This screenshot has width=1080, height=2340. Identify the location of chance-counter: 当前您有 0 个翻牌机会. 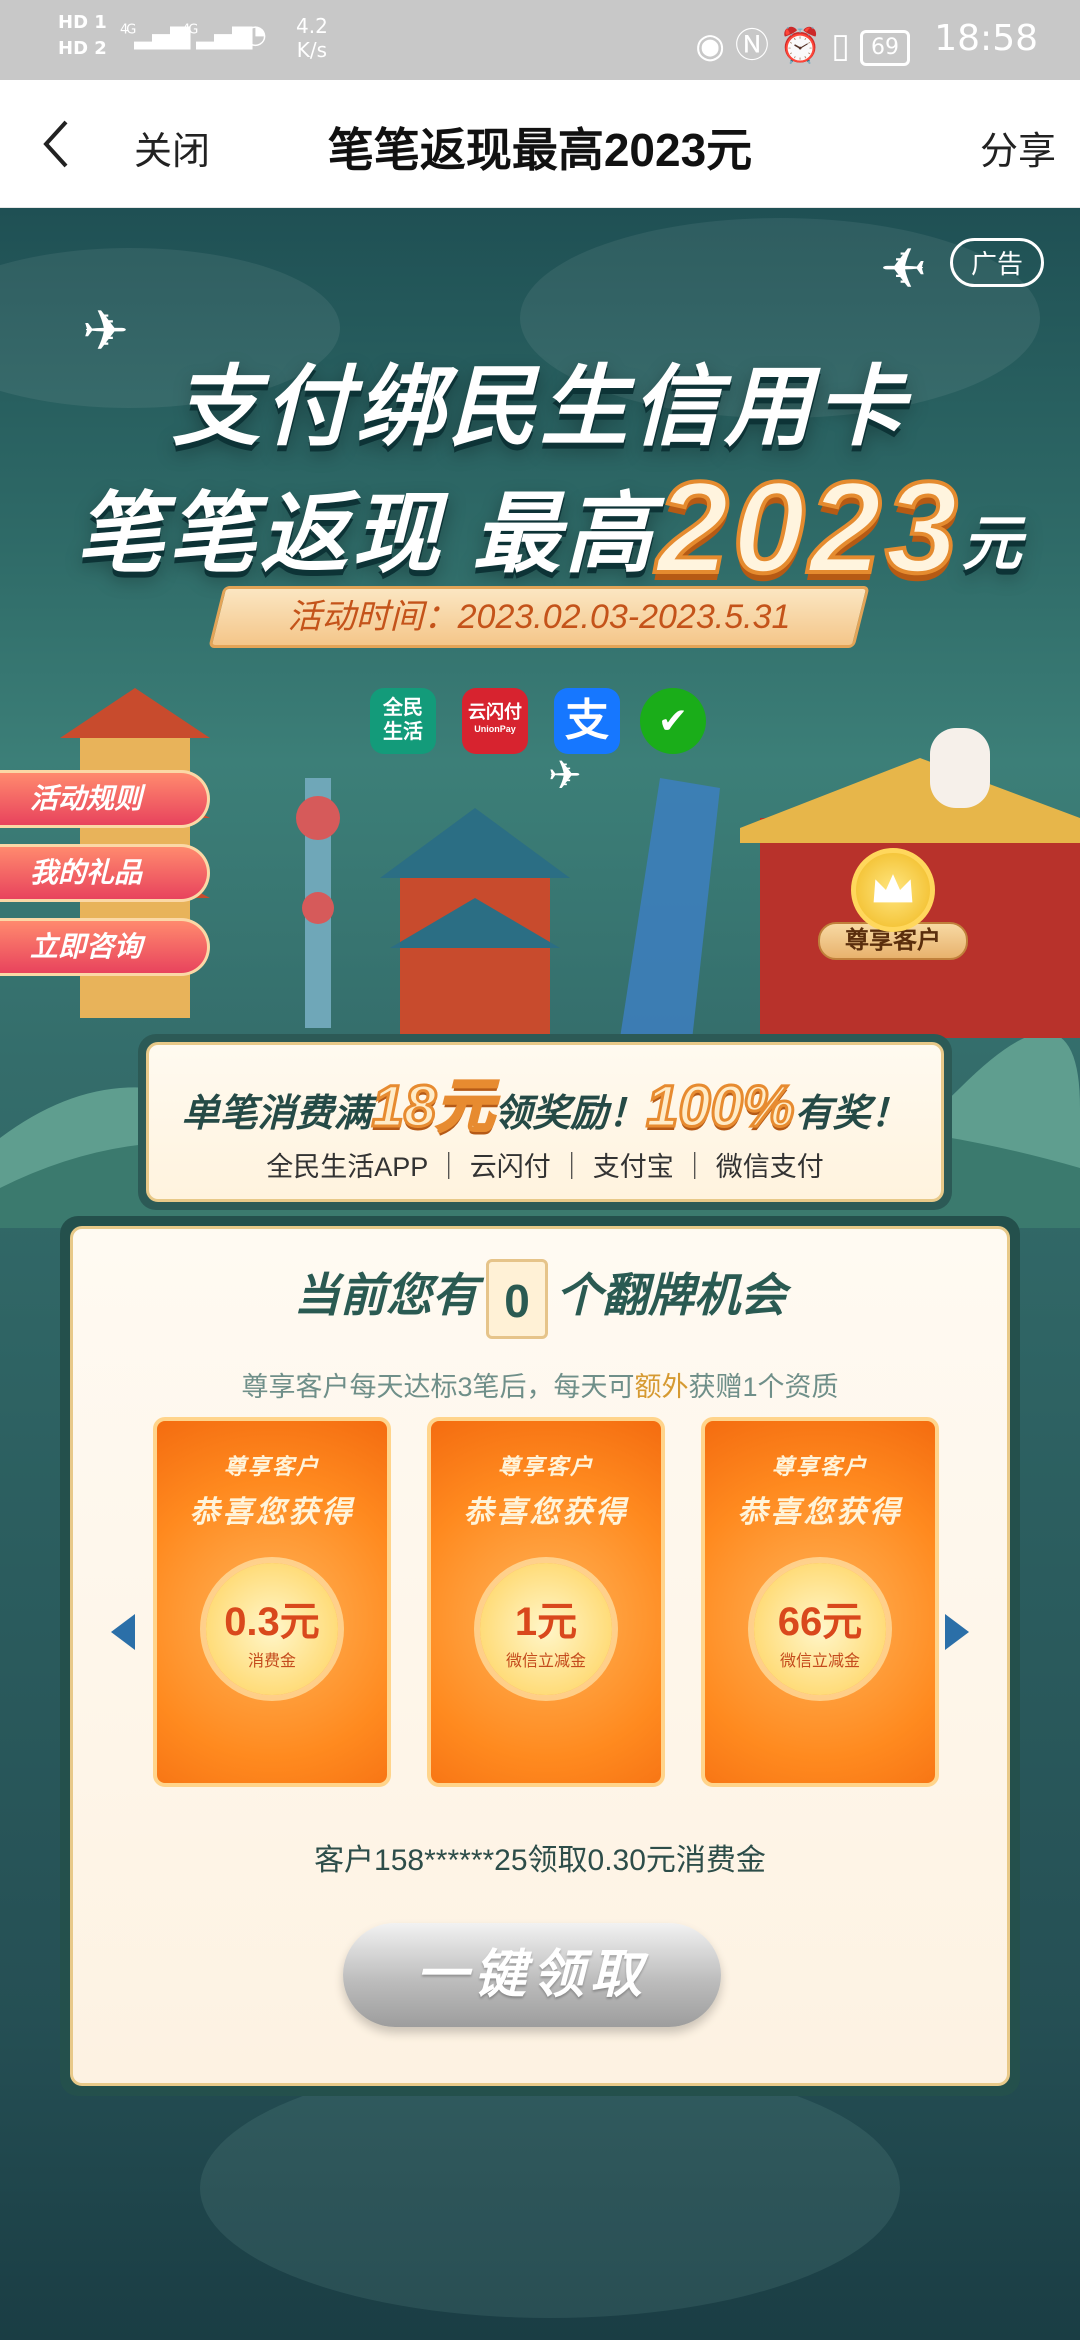
(540, 1299).